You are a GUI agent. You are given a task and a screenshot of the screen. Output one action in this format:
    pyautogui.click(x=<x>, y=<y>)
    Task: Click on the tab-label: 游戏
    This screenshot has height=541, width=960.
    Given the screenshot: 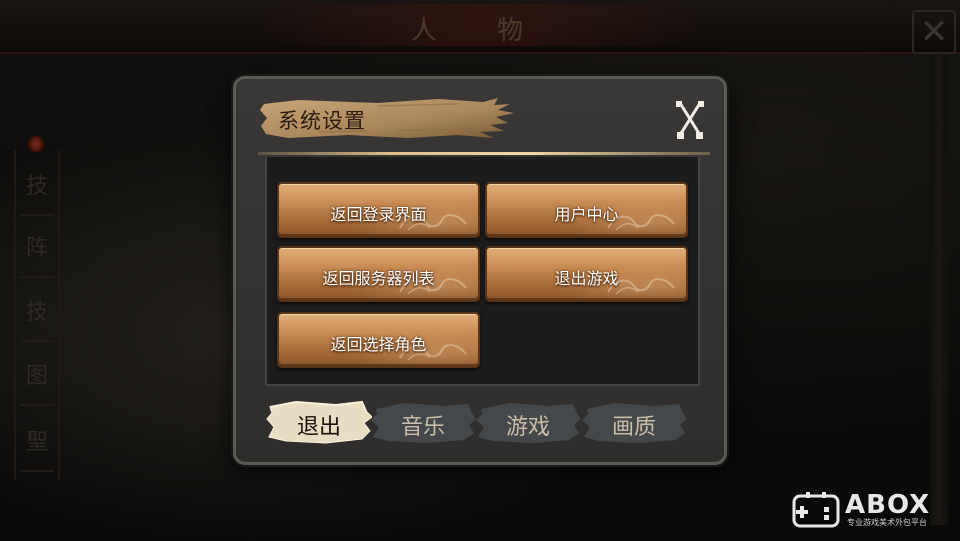 What is the action you would take?
    pyautogui.click(x=527, y=427)
    